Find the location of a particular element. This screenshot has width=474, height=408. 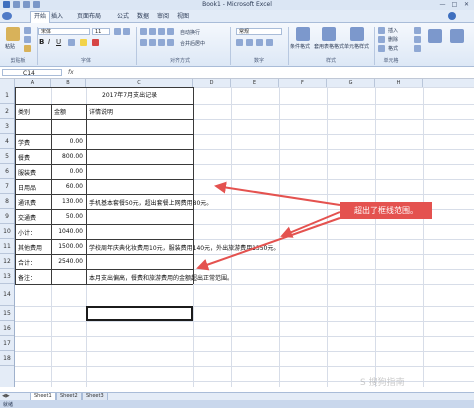

title-bar: Book1 - Microsoft Excel — □ ✕ is located at coordinates (237, 5).